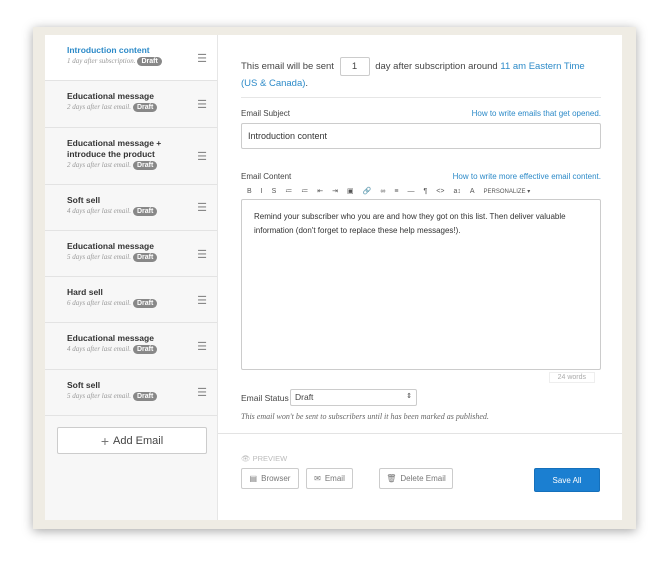 The height and width of the screenshot is (566, 669). I want to click on add-email-button: + Add Email, so click(132, 440).